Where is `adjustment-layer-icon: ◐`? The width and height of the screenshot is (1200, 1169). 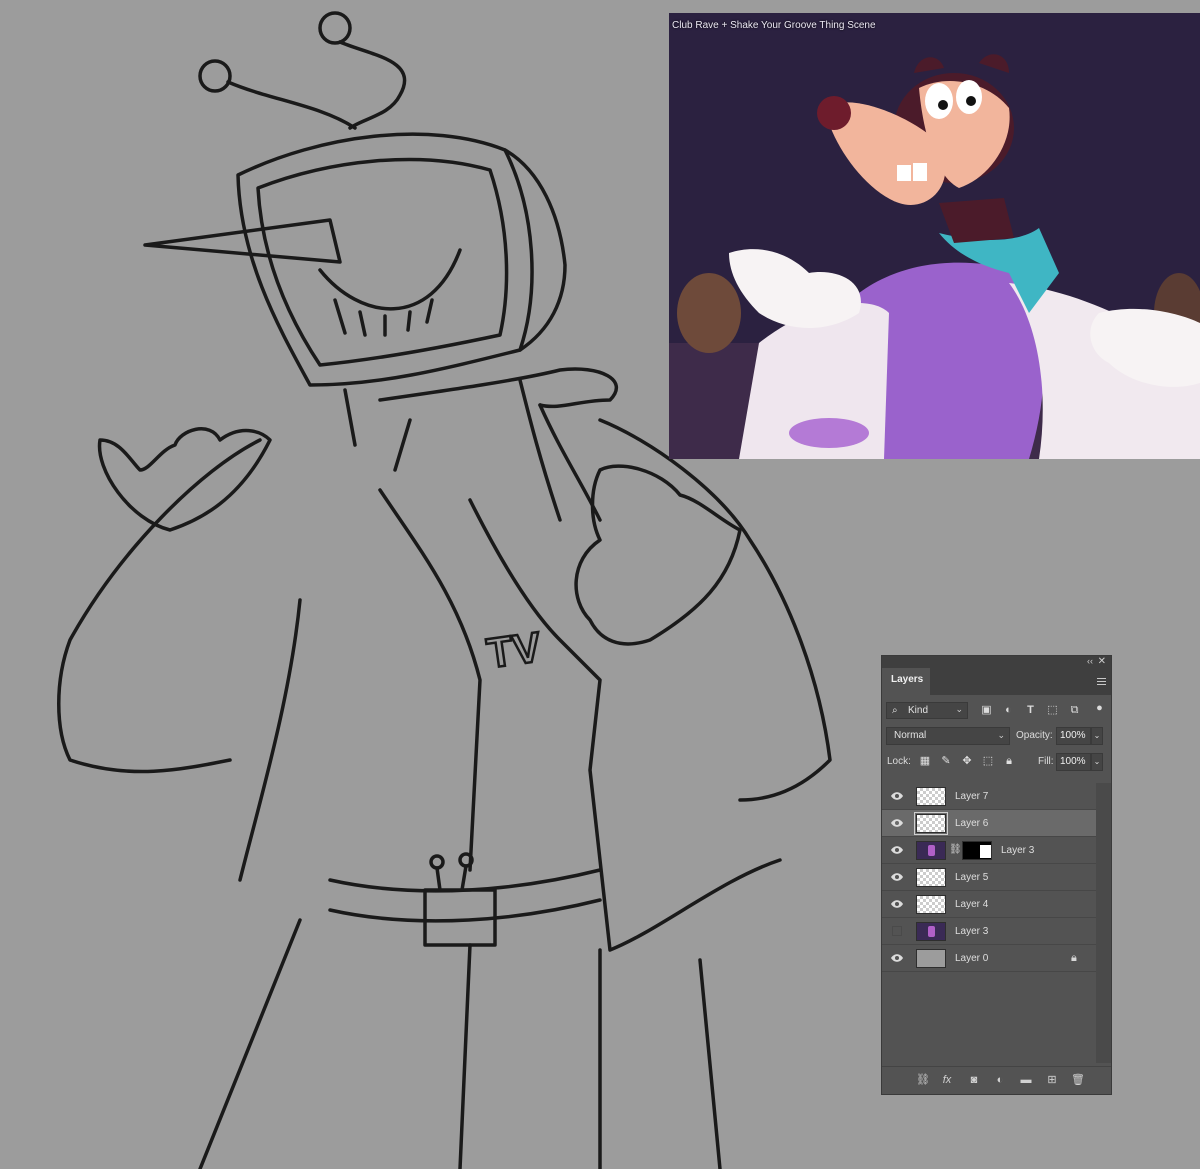
adjustment-layer-icon: ◐ is located at coordinates (1000, 1080).